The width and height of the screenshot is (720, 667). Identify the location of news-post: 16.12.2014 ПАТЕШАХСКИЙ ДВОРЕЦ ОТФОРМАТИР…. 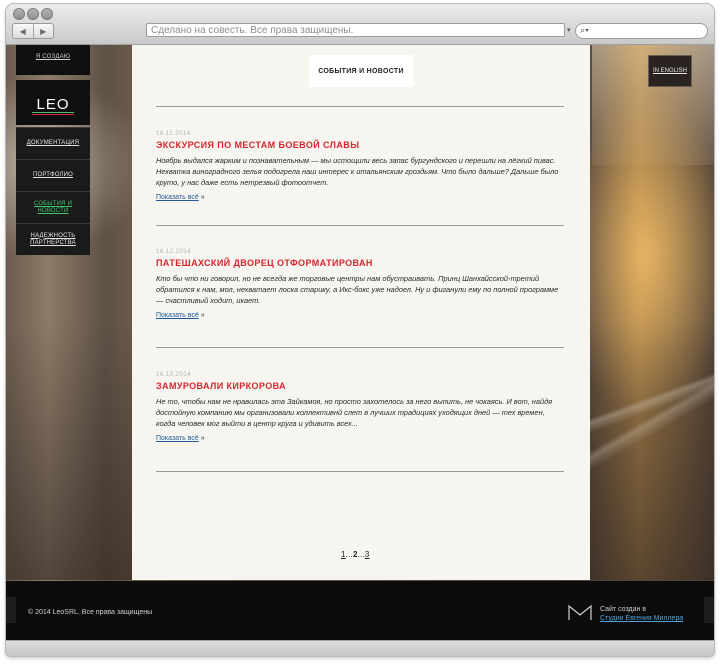
(361, 284).